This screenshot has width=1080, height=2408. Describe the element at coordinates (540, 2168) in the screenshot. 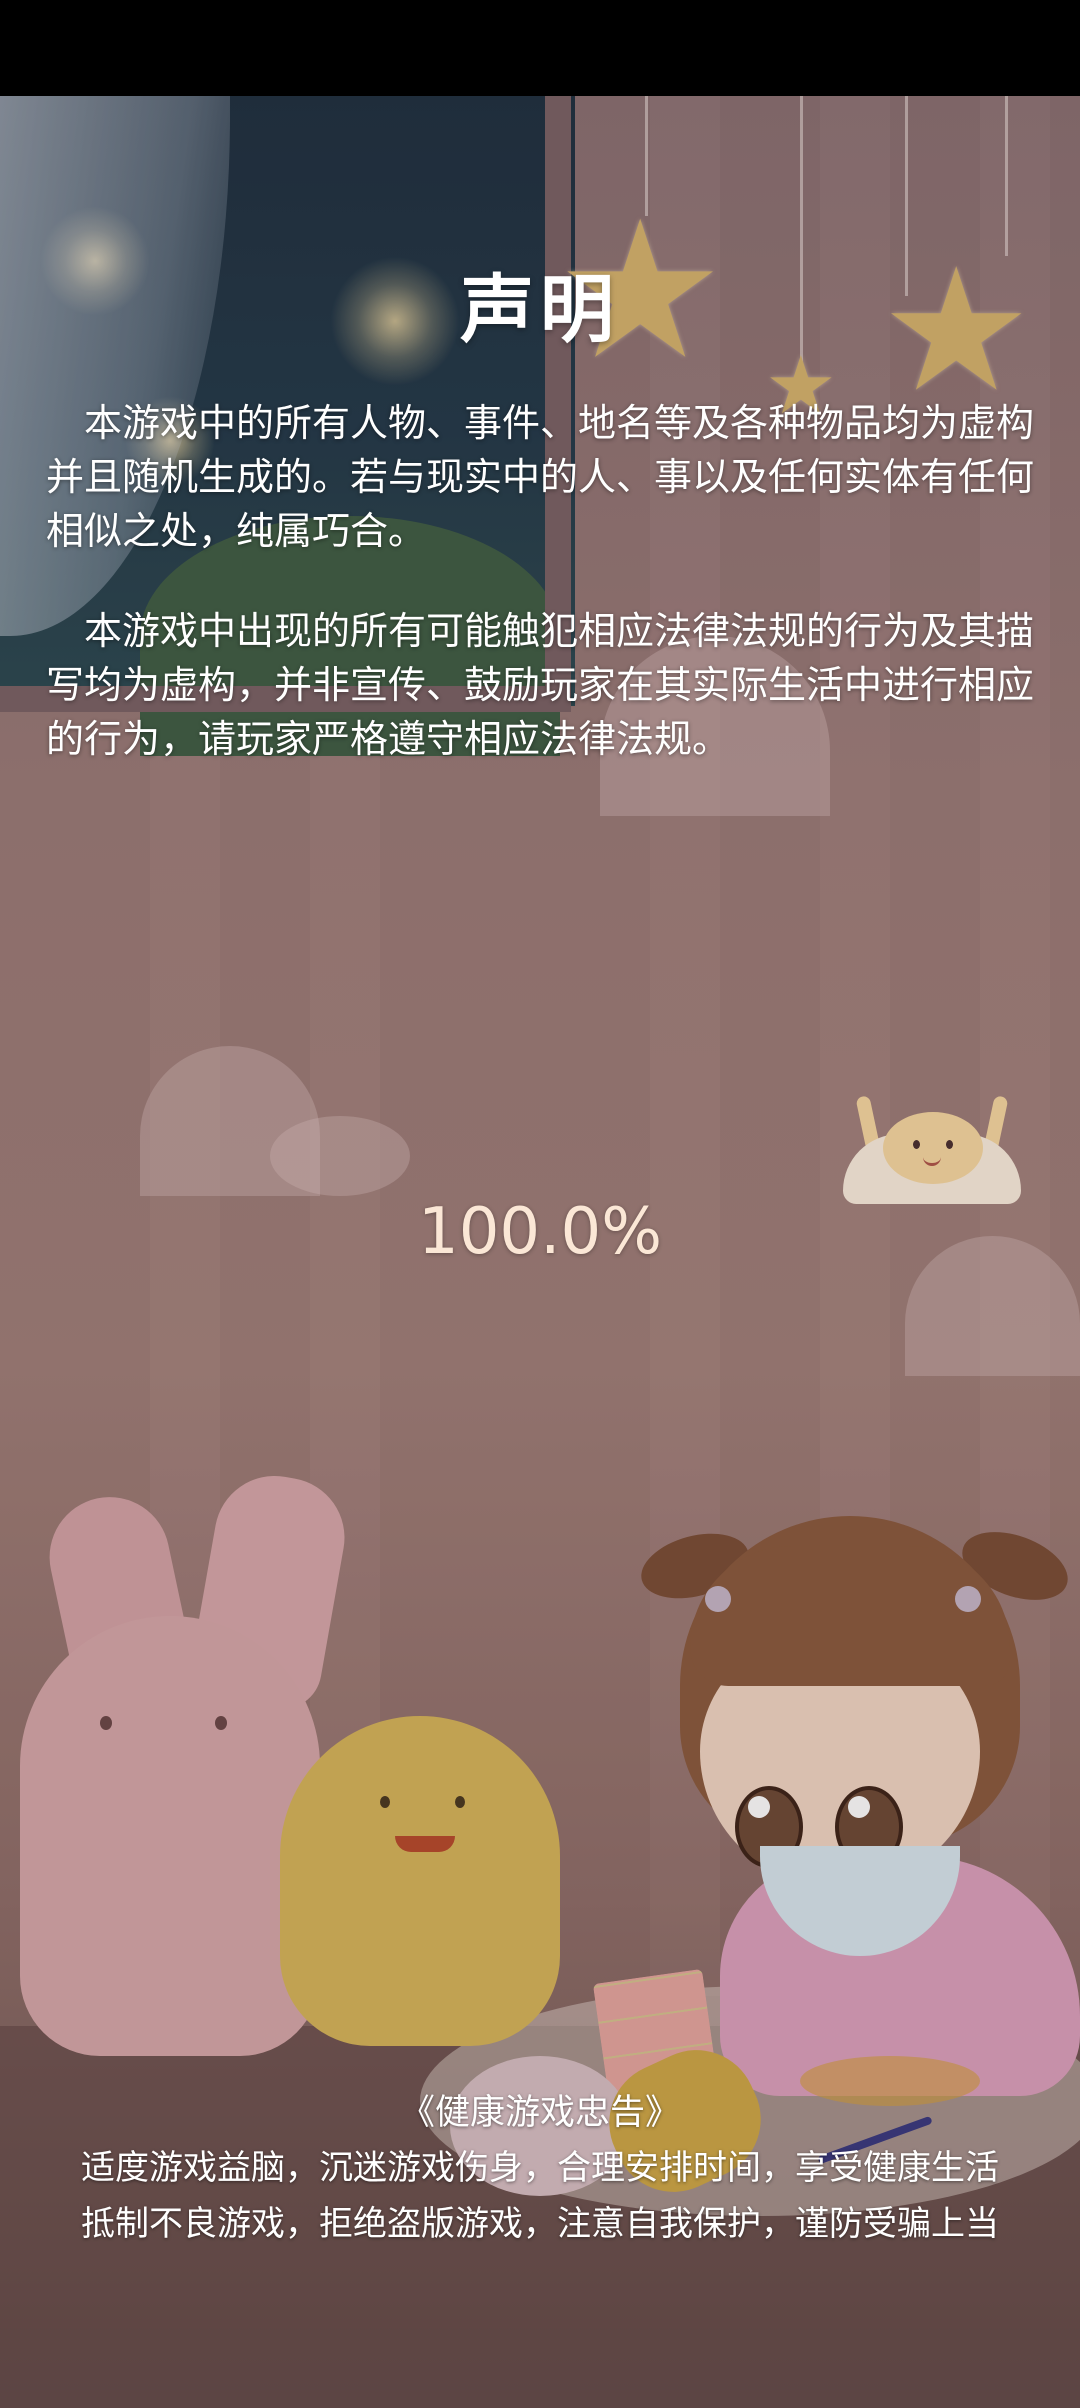

I see `health-advice-line: 适度游戏益脑，沉迷游戏伤身，合理安排时间，享受健康生活` at that location.